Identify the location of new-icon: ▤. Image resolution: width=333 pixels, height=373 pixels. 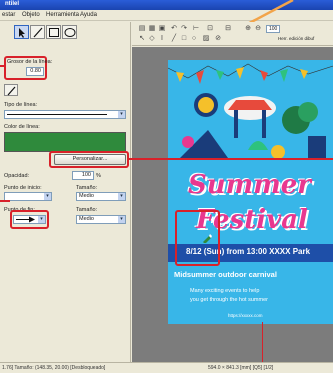
(142, 29).